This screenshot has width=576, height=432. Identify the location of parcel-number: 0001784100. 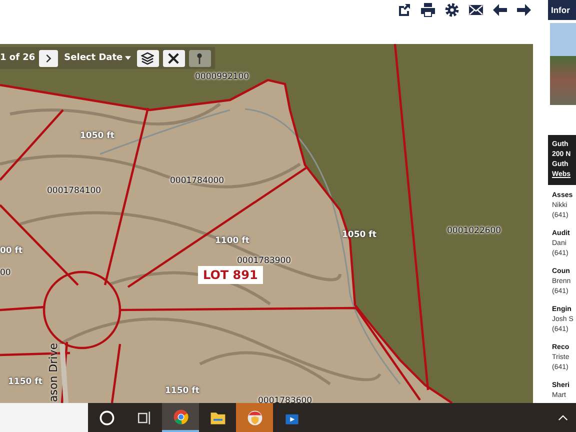
(74, 191).